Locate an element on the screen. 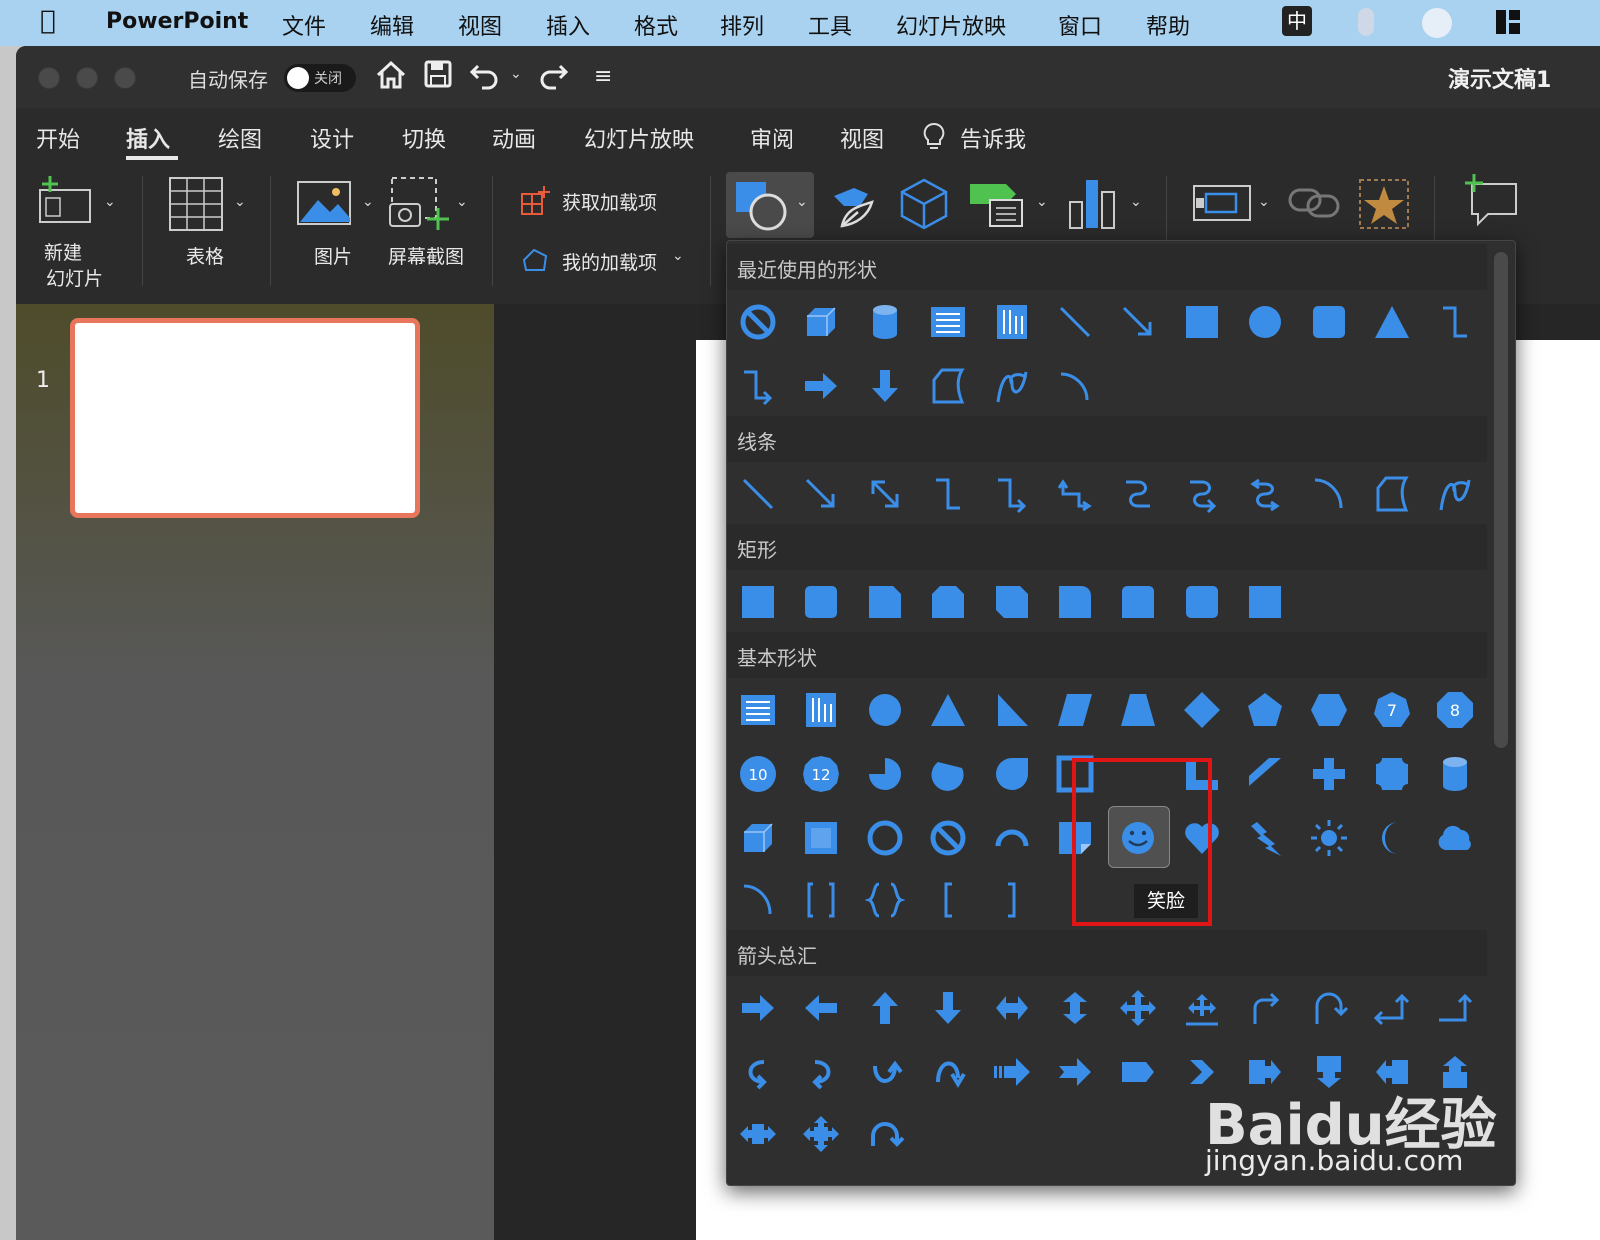 This screenshot has height=1240, width=1600. tab-animations: 动画 is located at coordinates (514, 138).